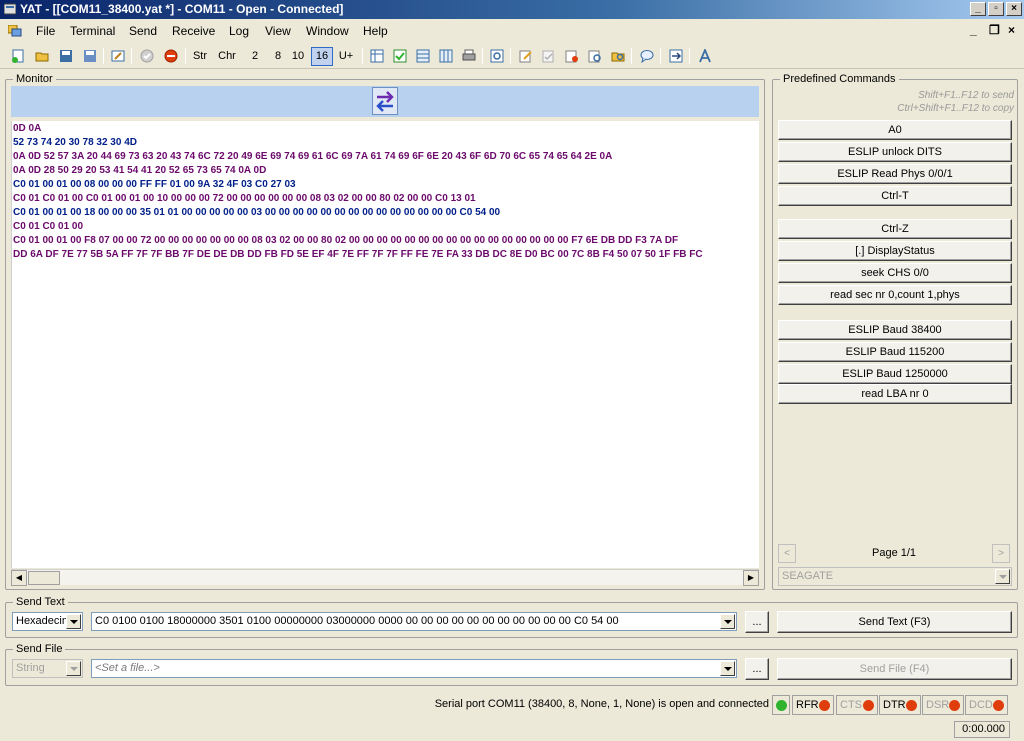 This screenshot has width=1024, height=741. I want to click on log-settings-button, so click(526, 56).